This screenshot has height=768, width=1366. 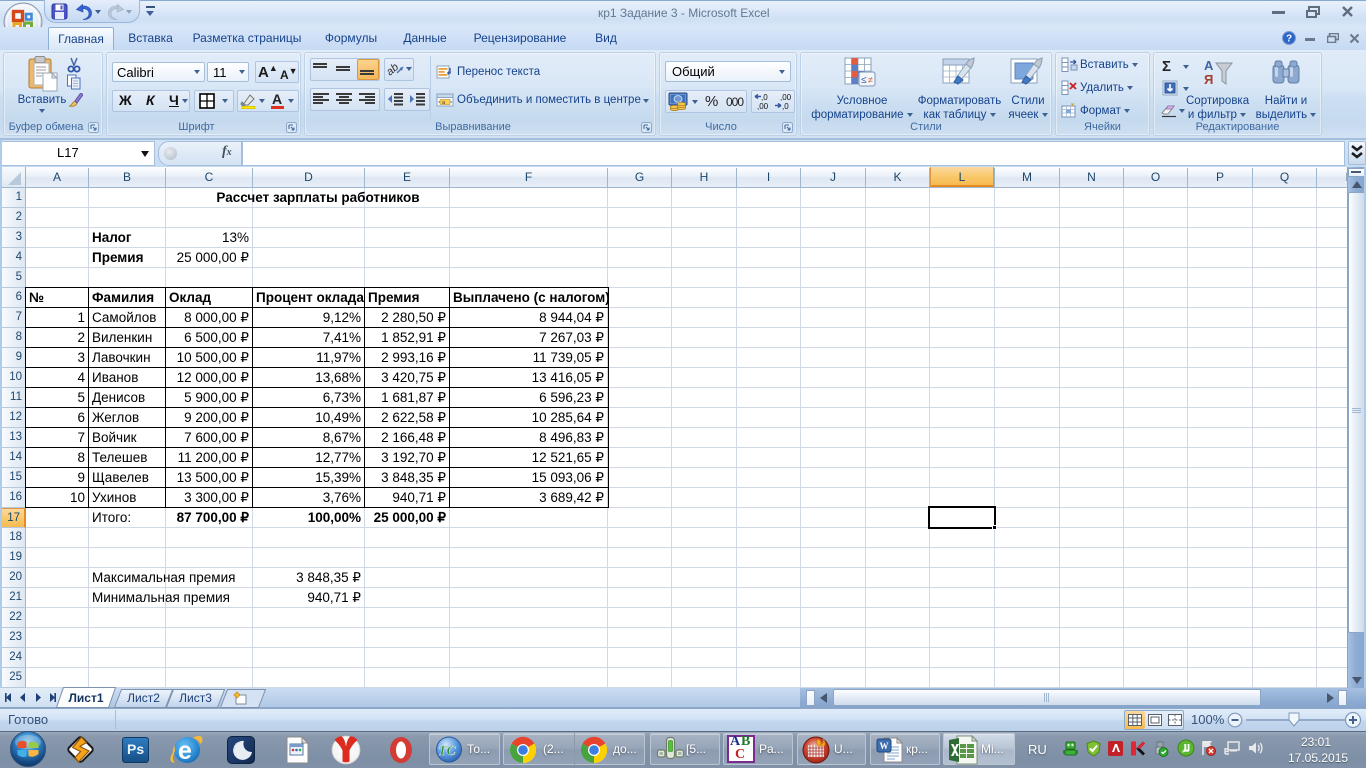 I want to click on svg-text: W, so click(x=884, y=746).